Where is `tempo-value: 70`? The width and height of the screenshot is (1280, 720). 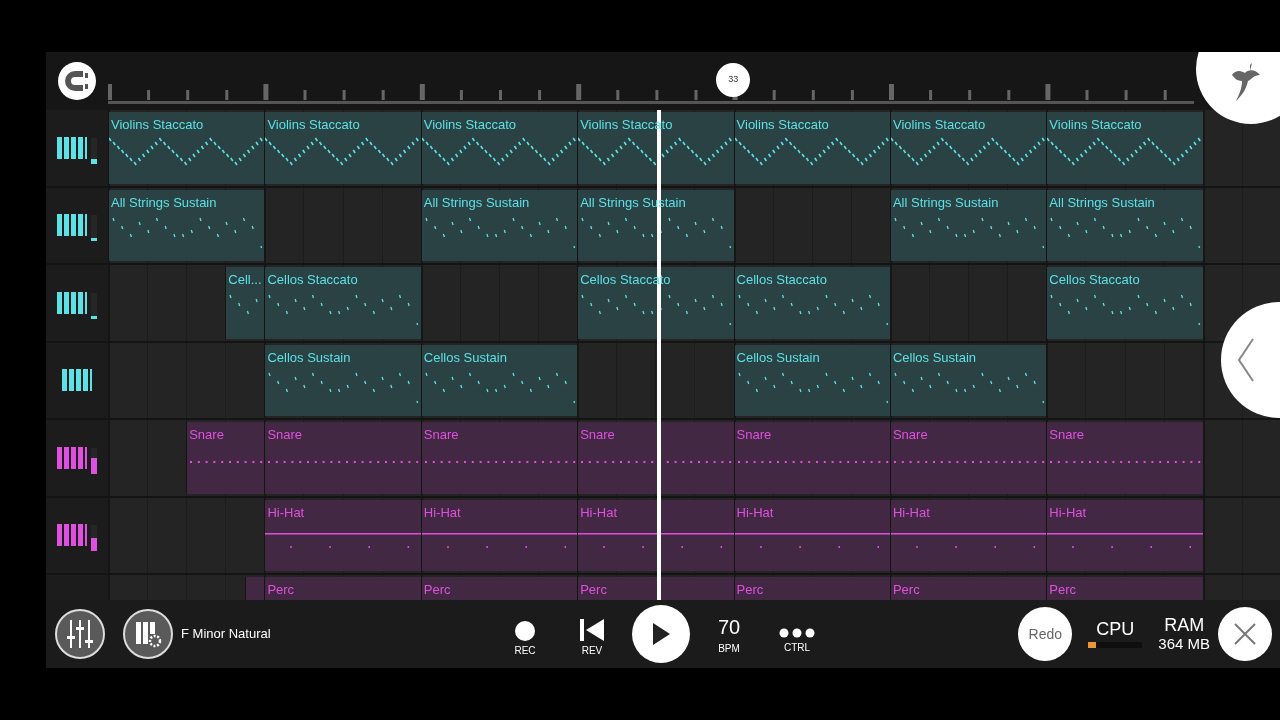
tempo-value: 70 is located at coordinates (729, 626).